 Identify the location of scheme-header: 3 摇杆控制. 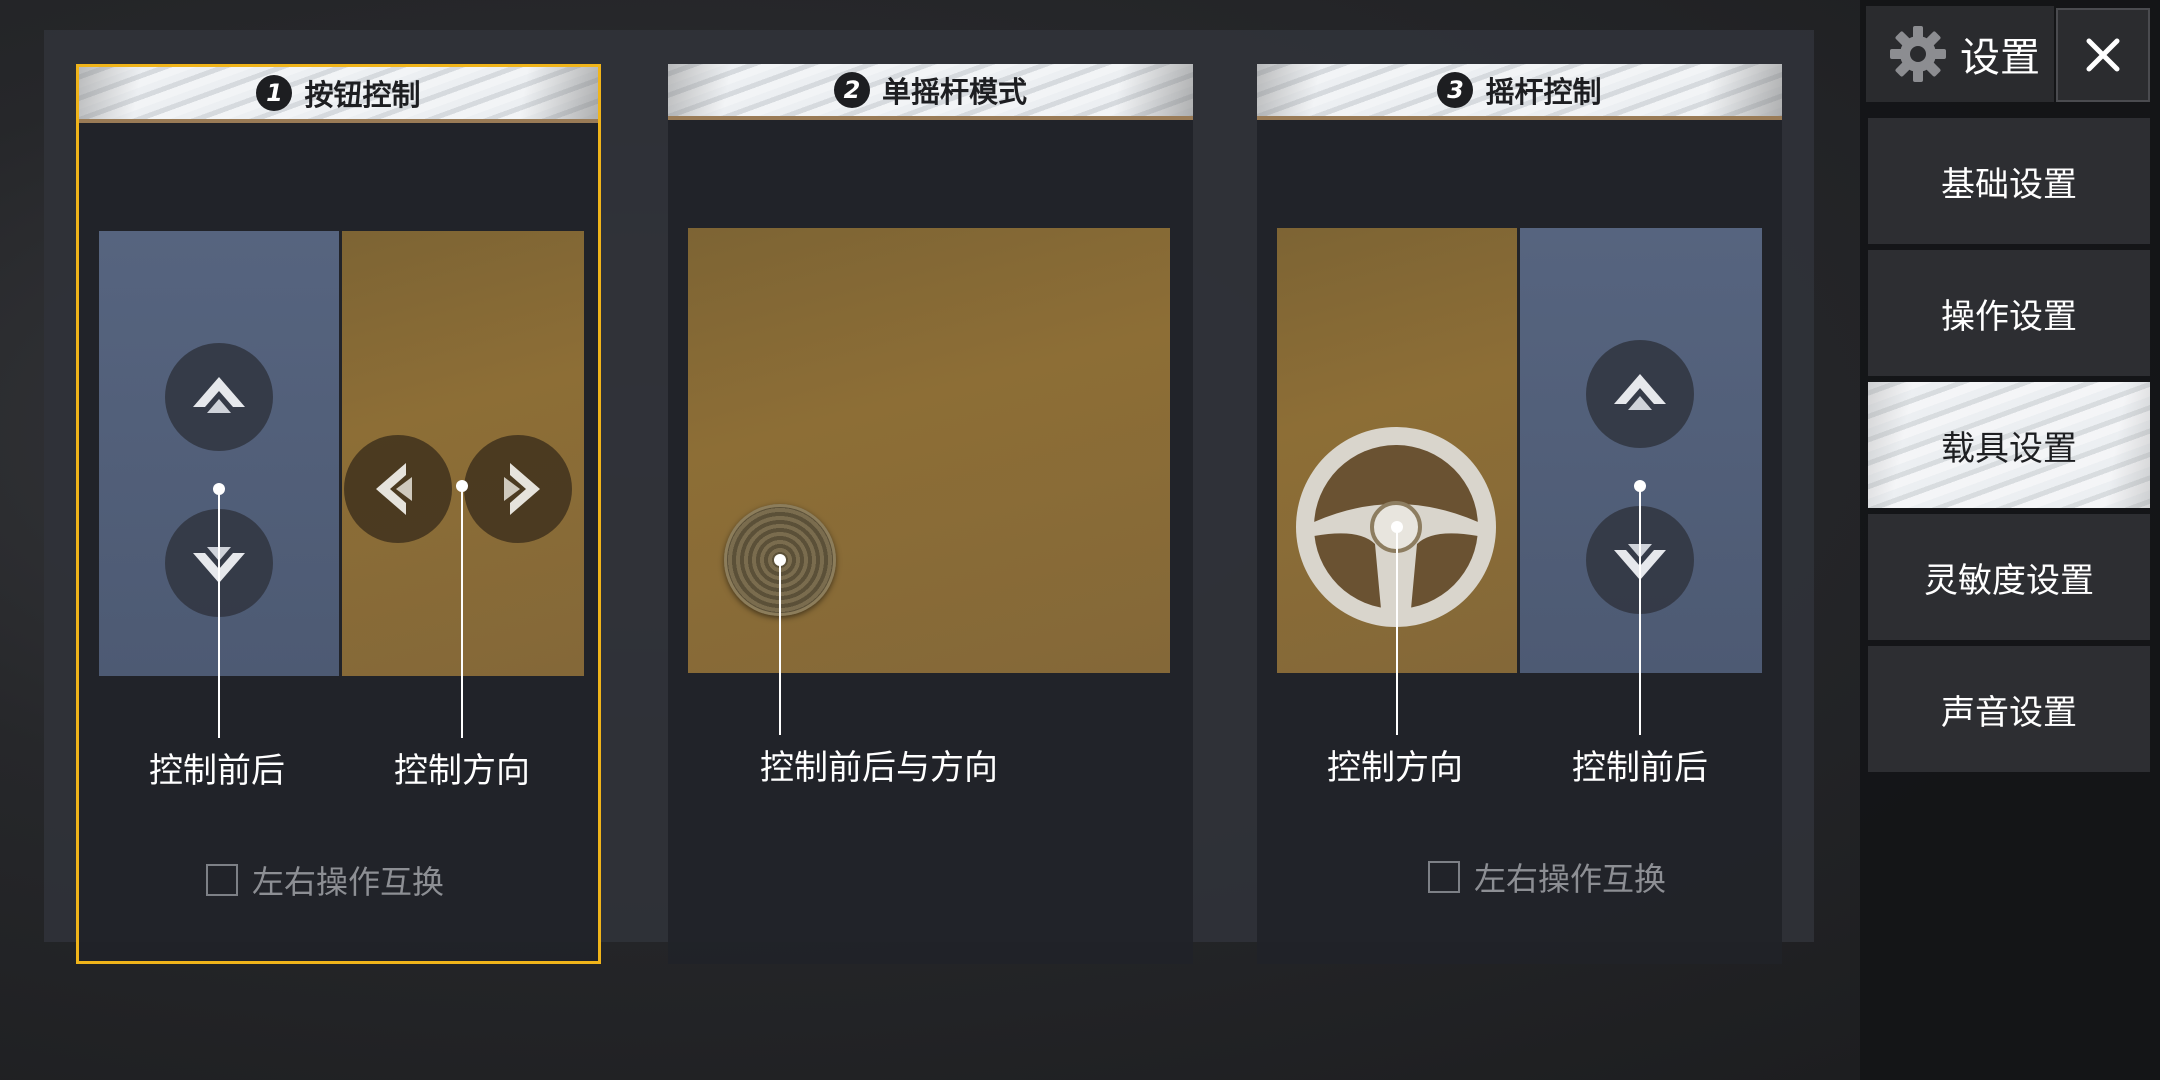
(1519, 92).